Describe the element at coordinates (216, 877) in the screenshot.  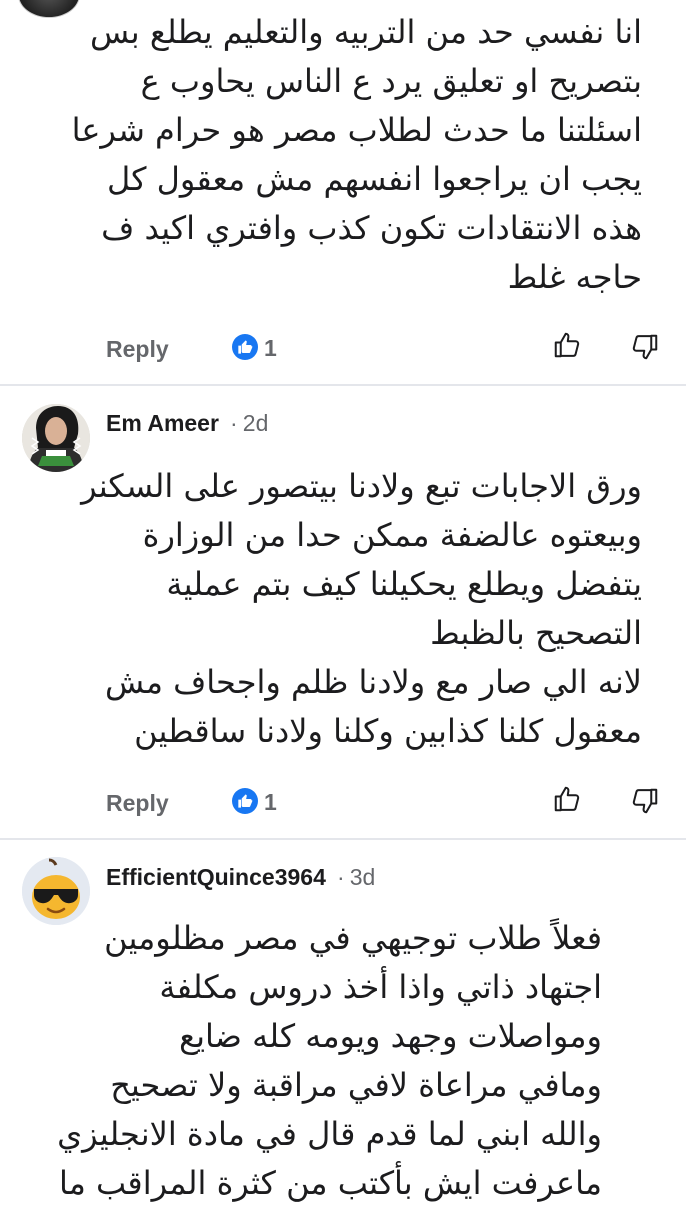
I see `author-name: EfficientQuince3964` at that location.